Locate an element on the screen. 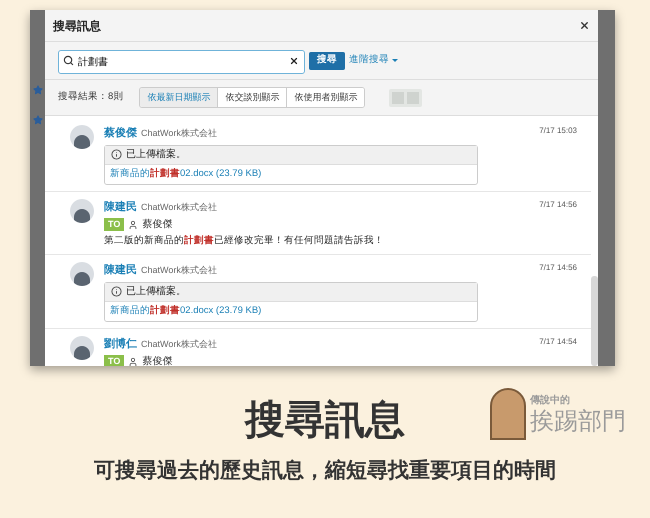 This screenshot has width=650, height=518. sort-tab: 依最新日期顯示 is located at coordinates (179, 97).